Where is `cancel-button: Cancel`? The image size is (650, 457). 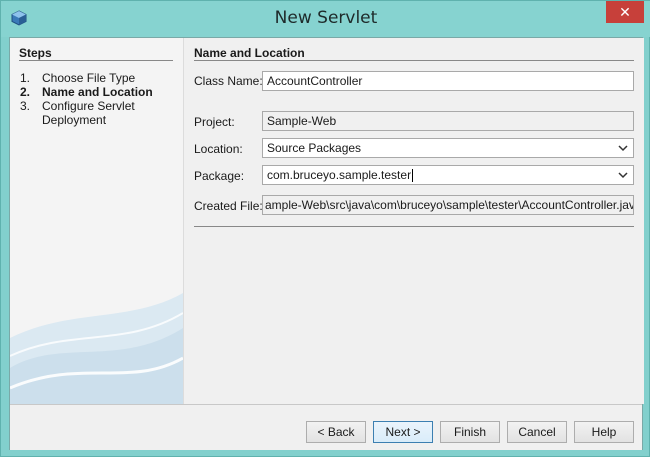 cancel-button: Cancel is located at coordinates (537, 432).